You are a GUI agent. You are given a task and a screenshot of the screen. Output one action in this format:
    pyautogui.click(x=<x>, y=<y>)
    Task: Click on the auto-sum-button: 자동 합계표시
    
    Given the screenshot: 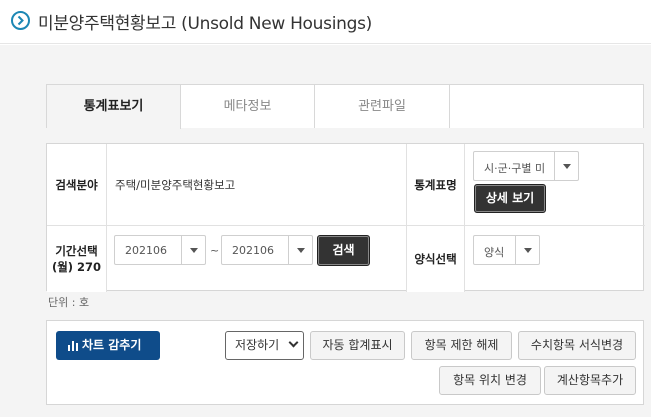 What is the action you would take?
    pyautogui.click(x=357, y=345)
    